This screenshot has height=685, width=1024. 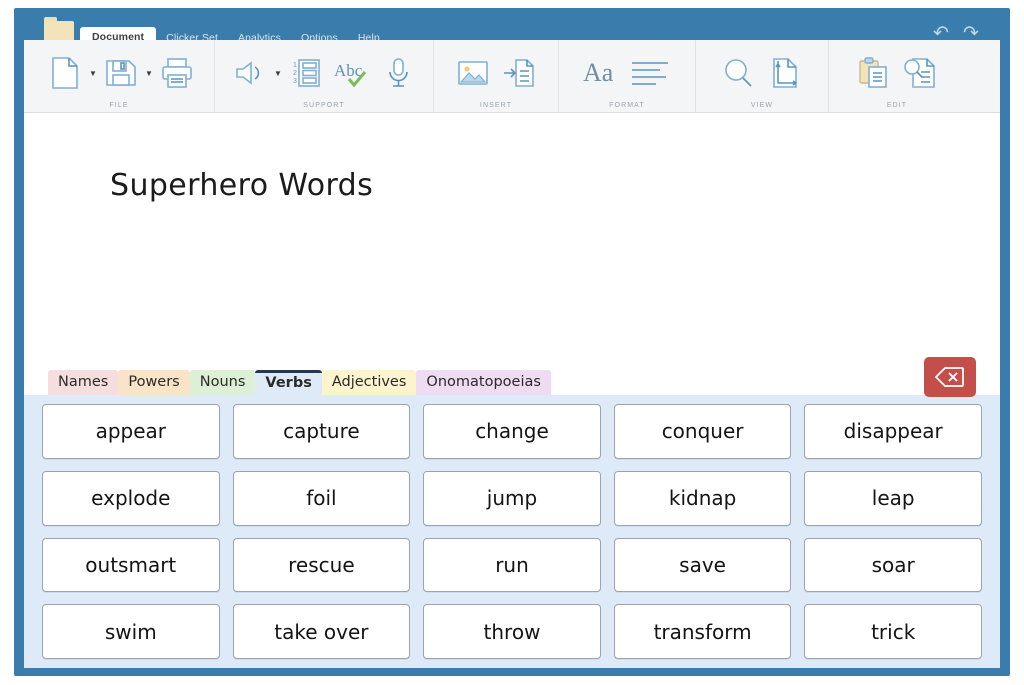 What do you see at coordinates (295, 65) in the screenshot?
I see `svg-text: 1` at bounding box center [295, 65].